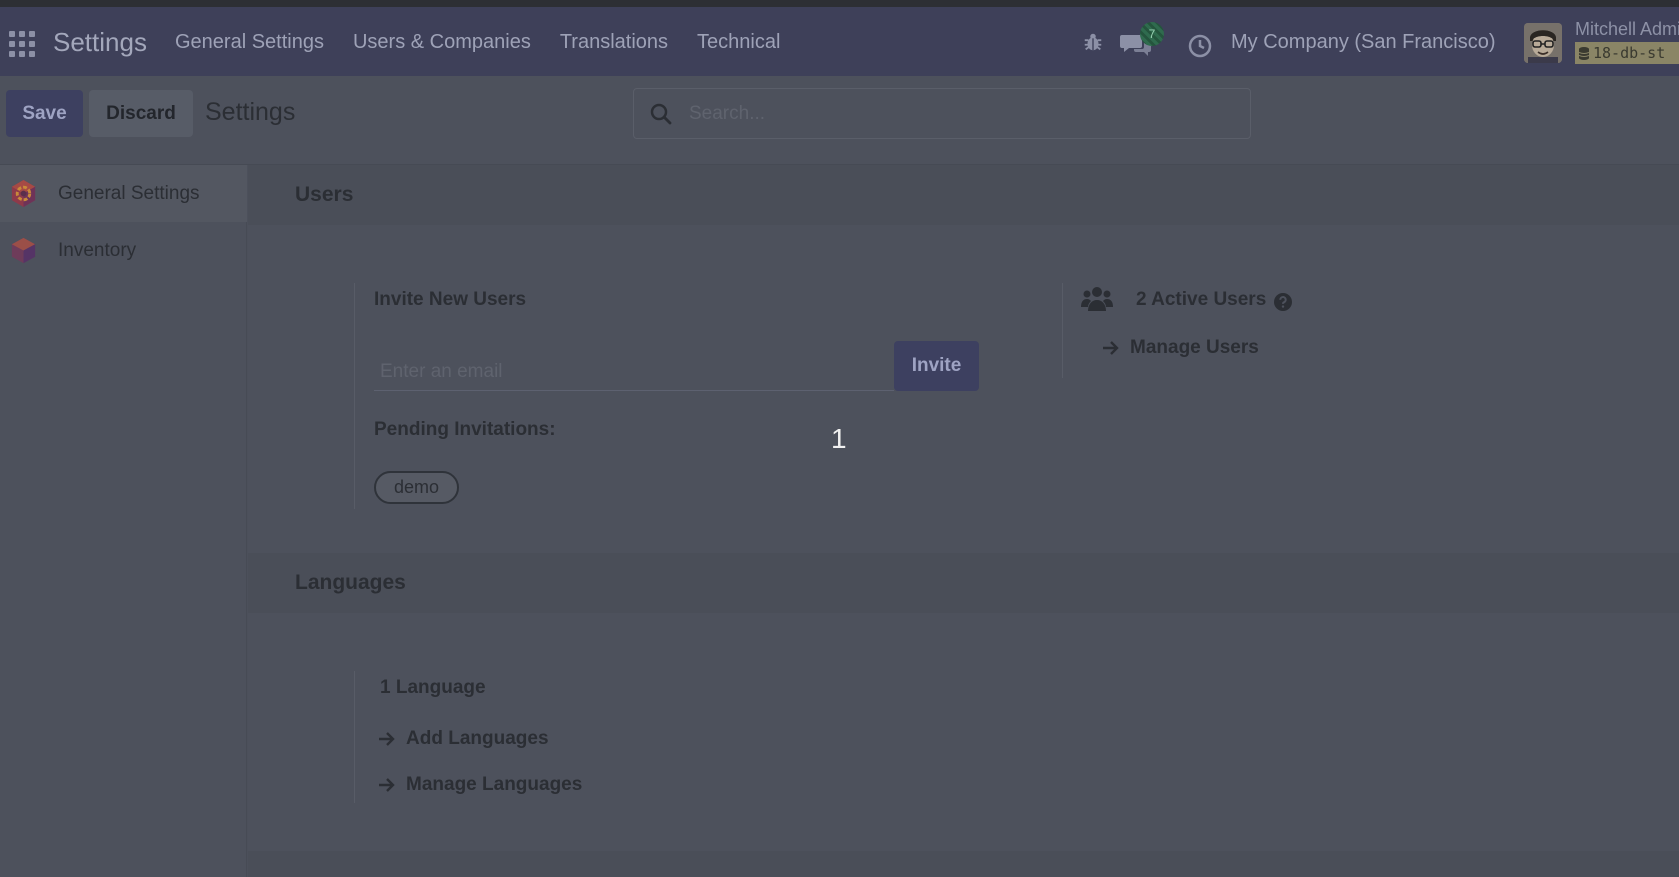 This screenshot has width=1679, height=877. I want to click on manage-users-label: Manage Users, so click(1194, 347).